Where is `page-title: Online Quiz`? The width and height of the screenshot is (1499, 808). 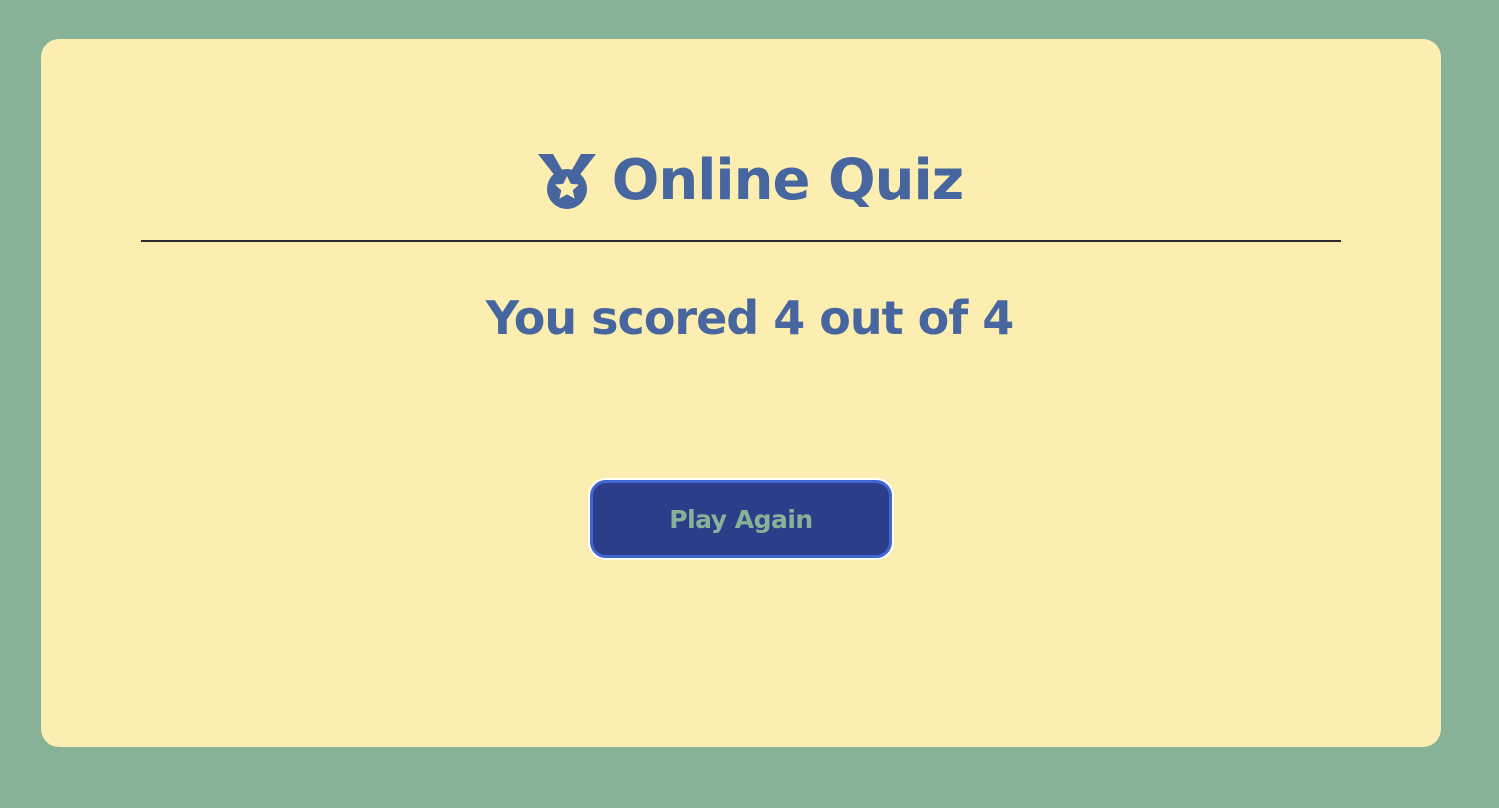 page-title: Online Quiz is located at coordinates (787, 180).